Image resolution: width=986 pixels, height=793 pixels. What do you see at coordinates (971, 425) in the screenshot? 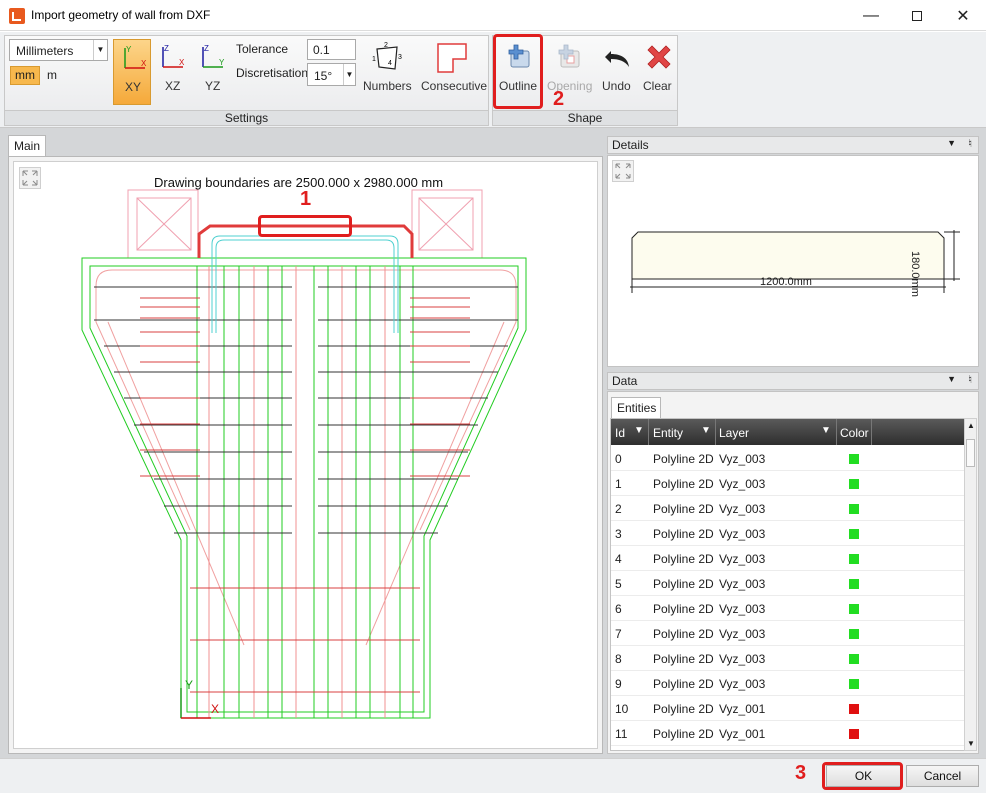
I see `scroll-up-icon: ▲` at bounding box center [971, 425].